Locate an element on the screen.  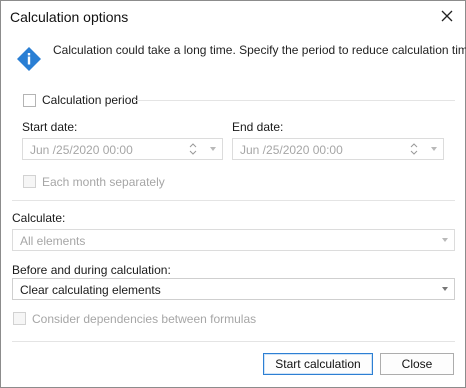
close-icon is located at coordinates (447, 16).